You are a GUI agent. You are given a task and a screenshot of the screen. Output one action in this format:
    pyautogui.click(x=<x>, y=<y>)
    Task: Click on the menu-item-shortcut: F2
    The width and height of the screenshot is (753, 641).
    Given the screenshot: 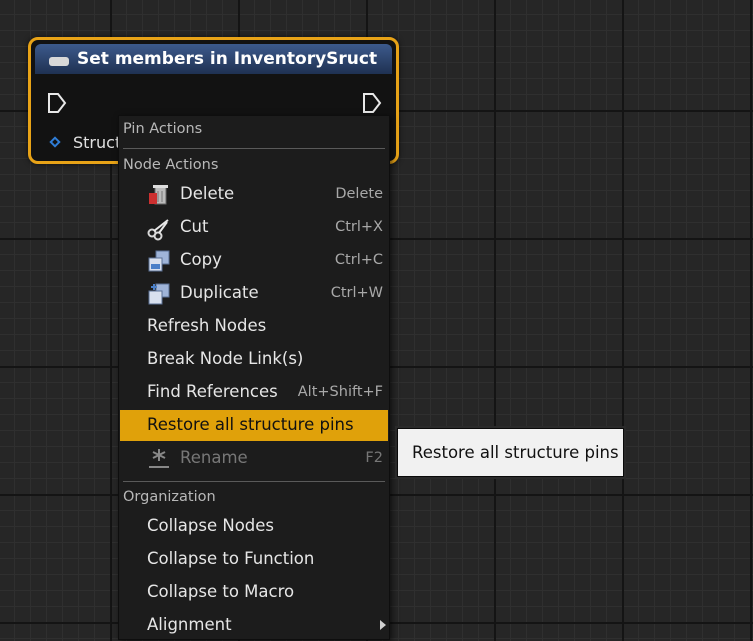 What is the action you would take?
    pyautogui.click(x=374, y=458)
    